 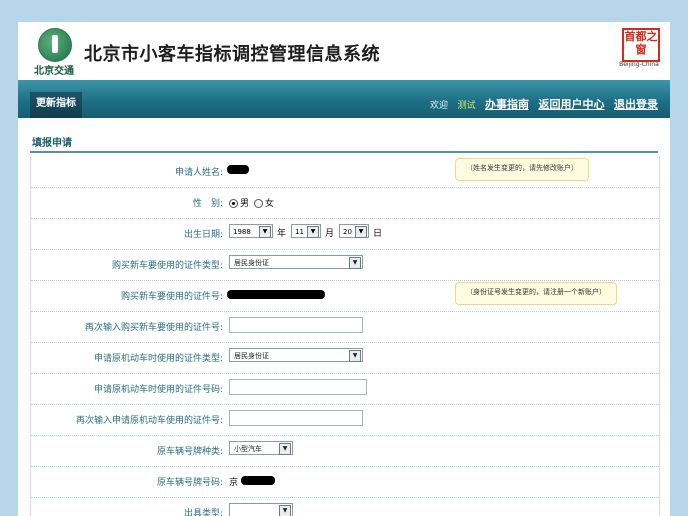 What do you see at coordinates (198, 173) in the screenshot?
I see `applicant-name-label: 申请人姓名:` at bounding box center [198, 173].